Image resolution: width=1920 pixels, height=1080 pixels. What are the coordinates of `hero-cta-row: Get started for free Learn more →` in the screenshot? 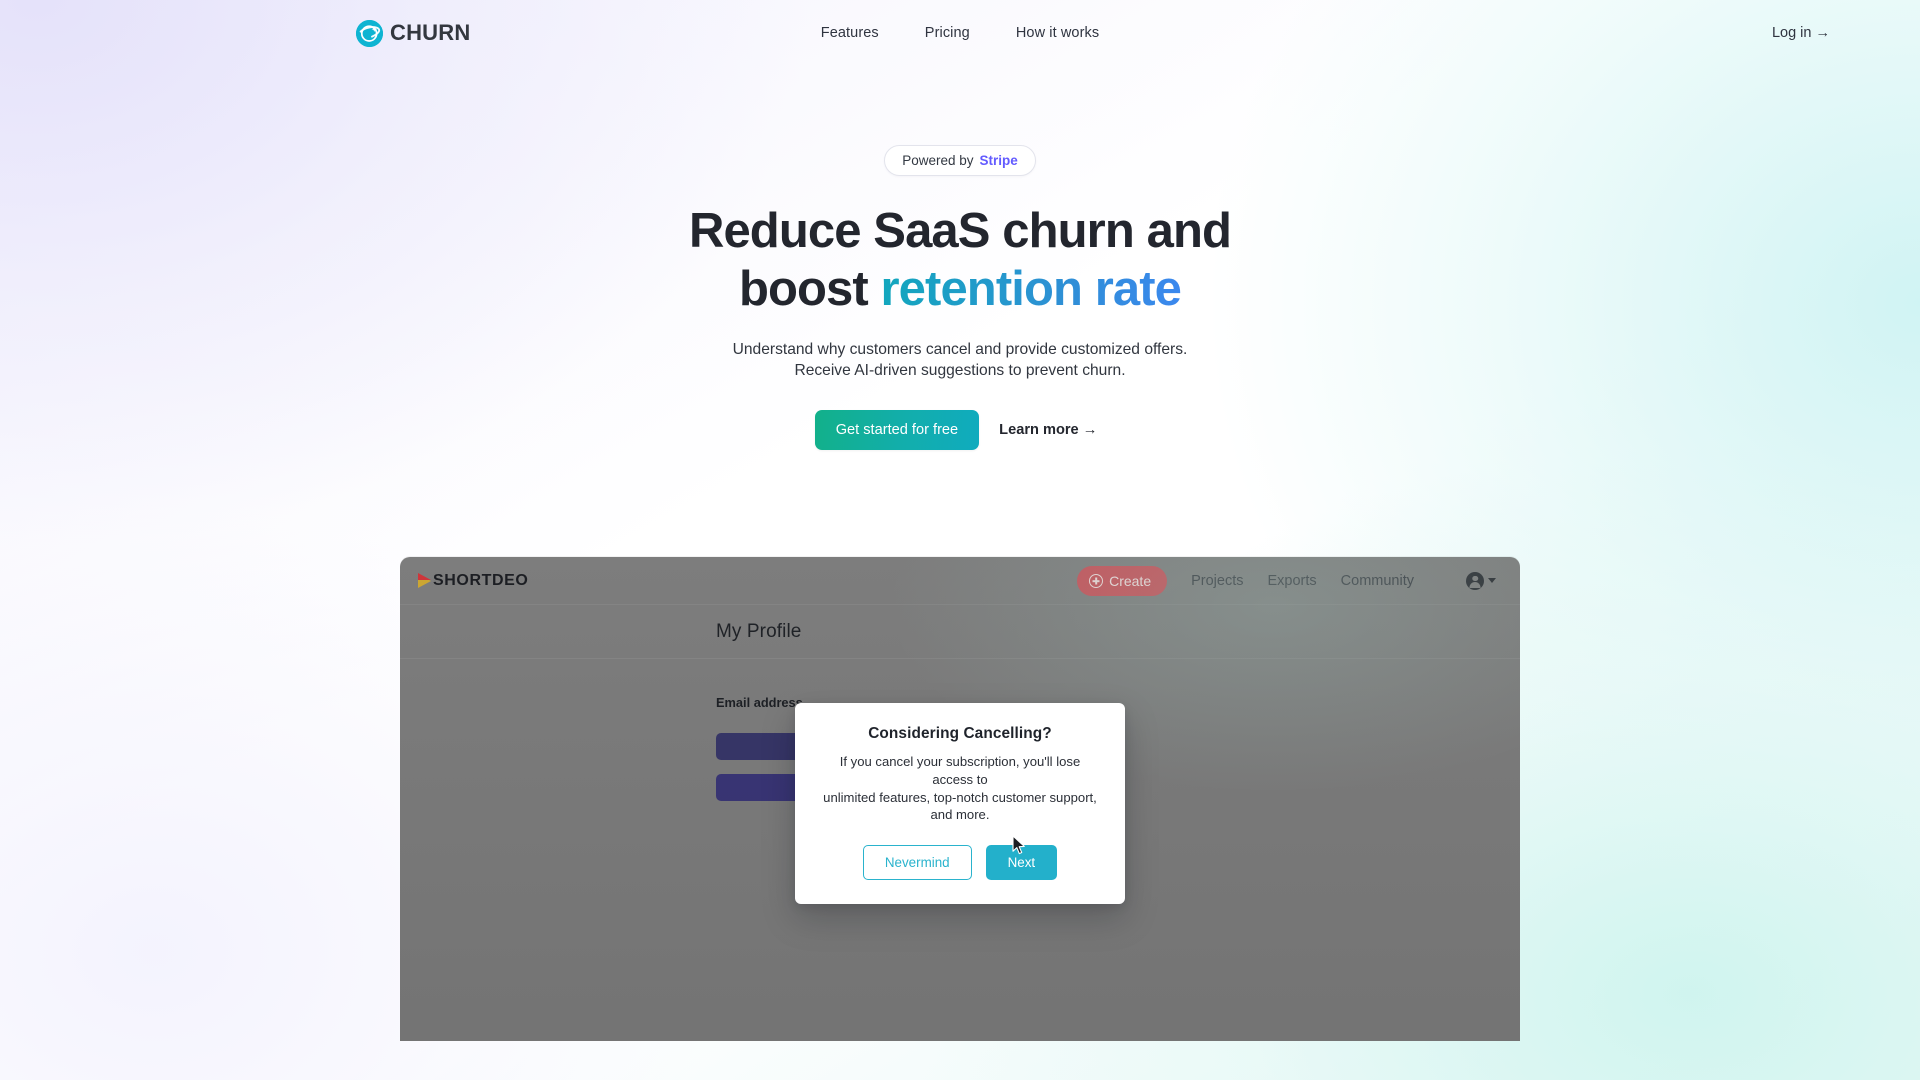 It's located at (960, 430).